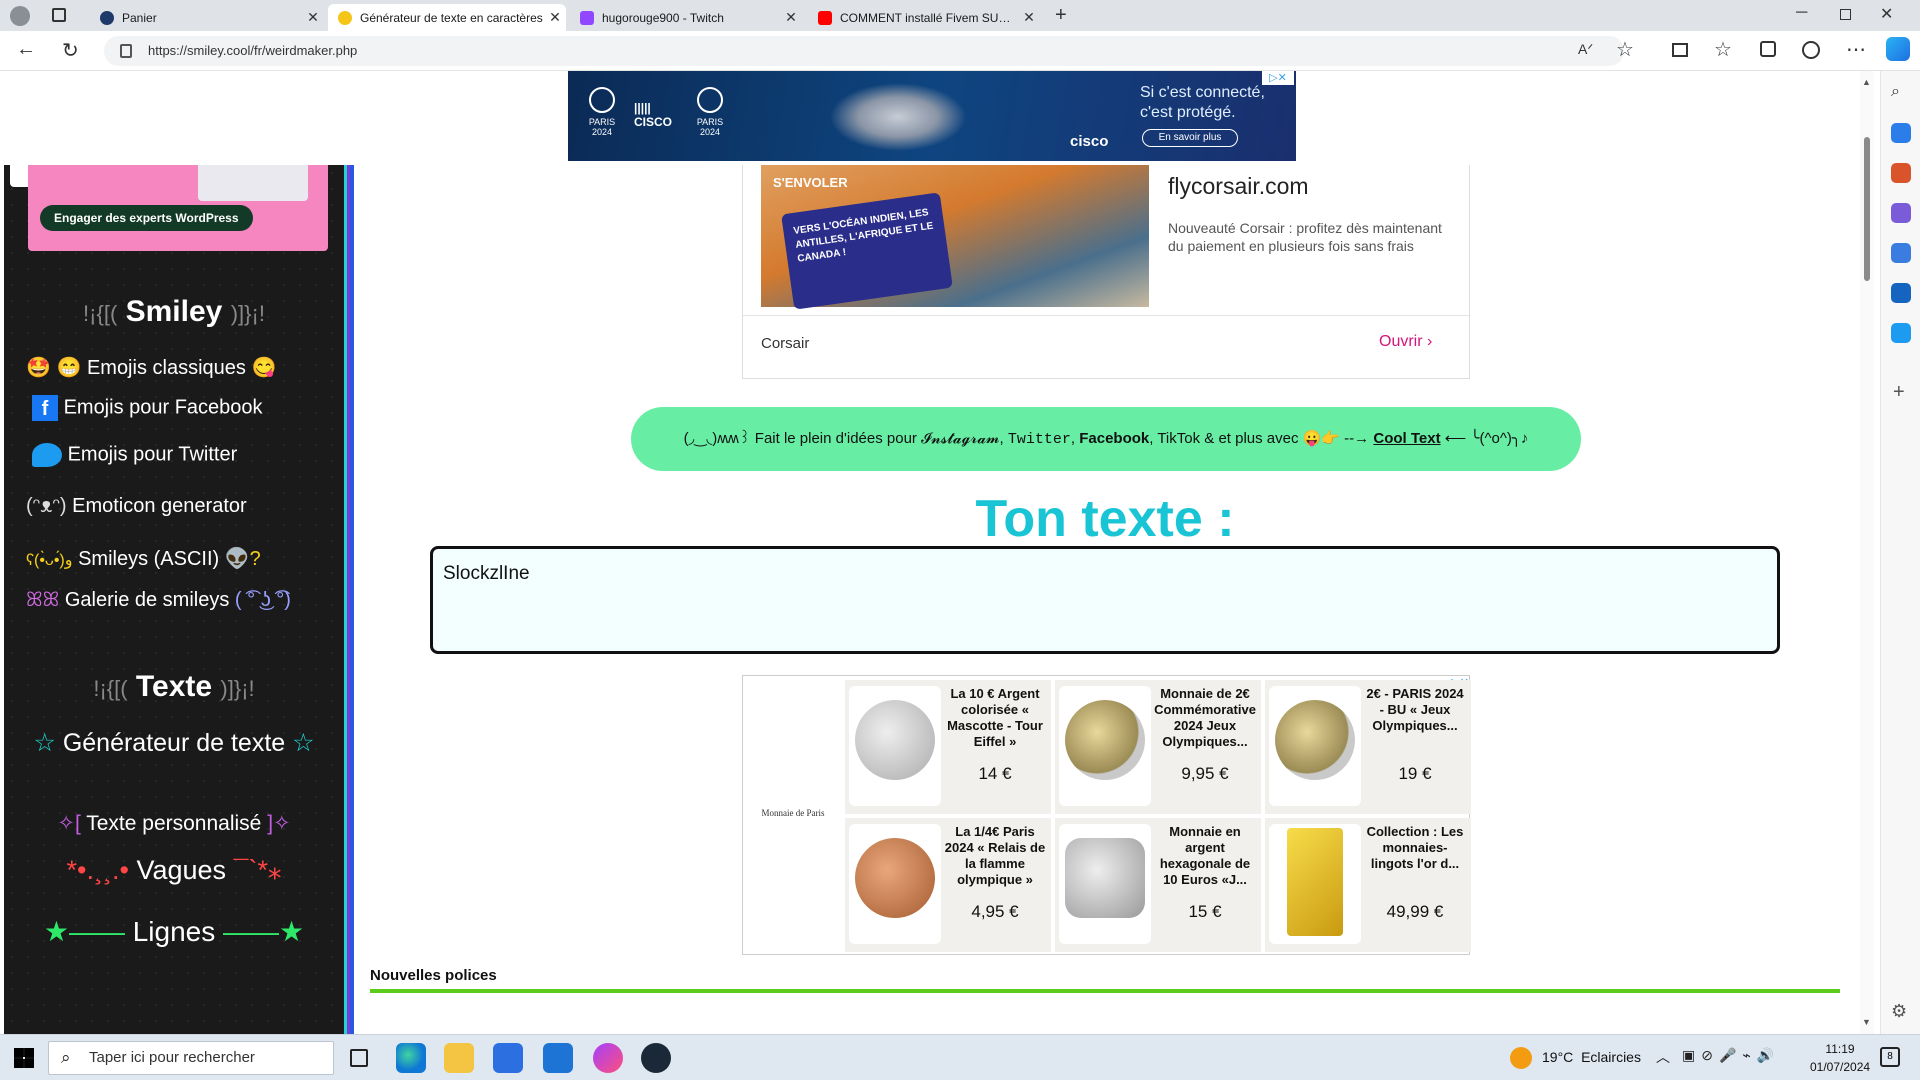 Image resolution: width=1920 pixels, height=1080 pixels. I want to click on cool-text-link: Cool Text, so click(1406, 438).